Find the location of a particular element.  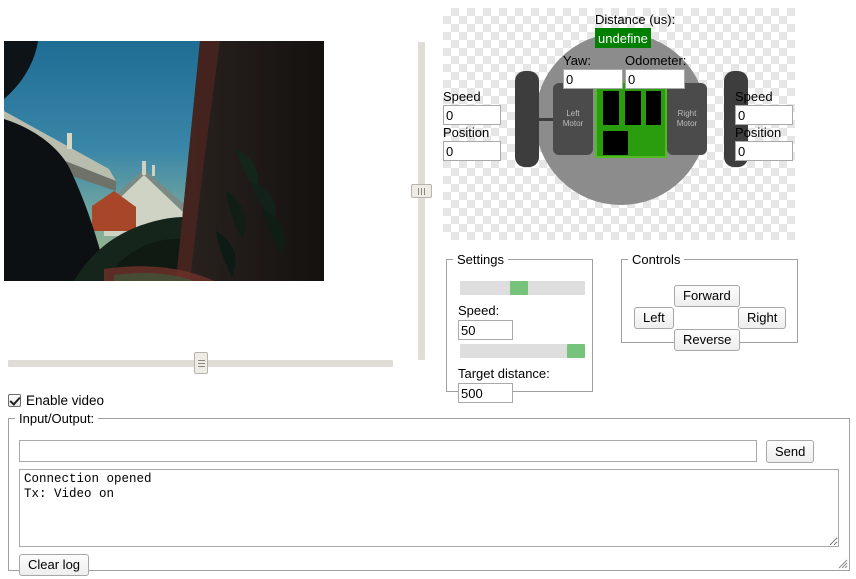

target-distance-label: Target distance: is located at coordinates (504, 373).